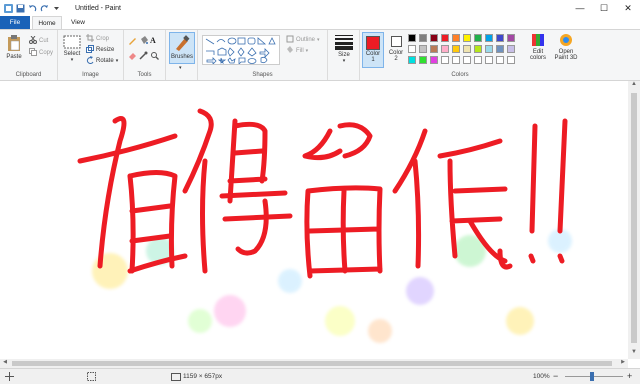  I want to click on copy-icon, so click(33, 53).